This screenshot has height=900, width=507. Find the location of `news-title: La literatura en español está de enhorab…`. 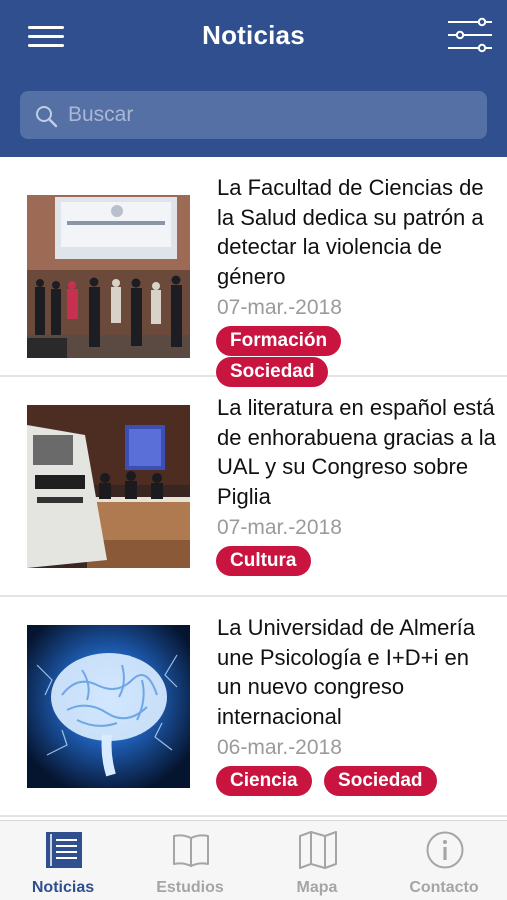

news-title: La literatura en español está de enhorab… is located at coordinates (357, 452).